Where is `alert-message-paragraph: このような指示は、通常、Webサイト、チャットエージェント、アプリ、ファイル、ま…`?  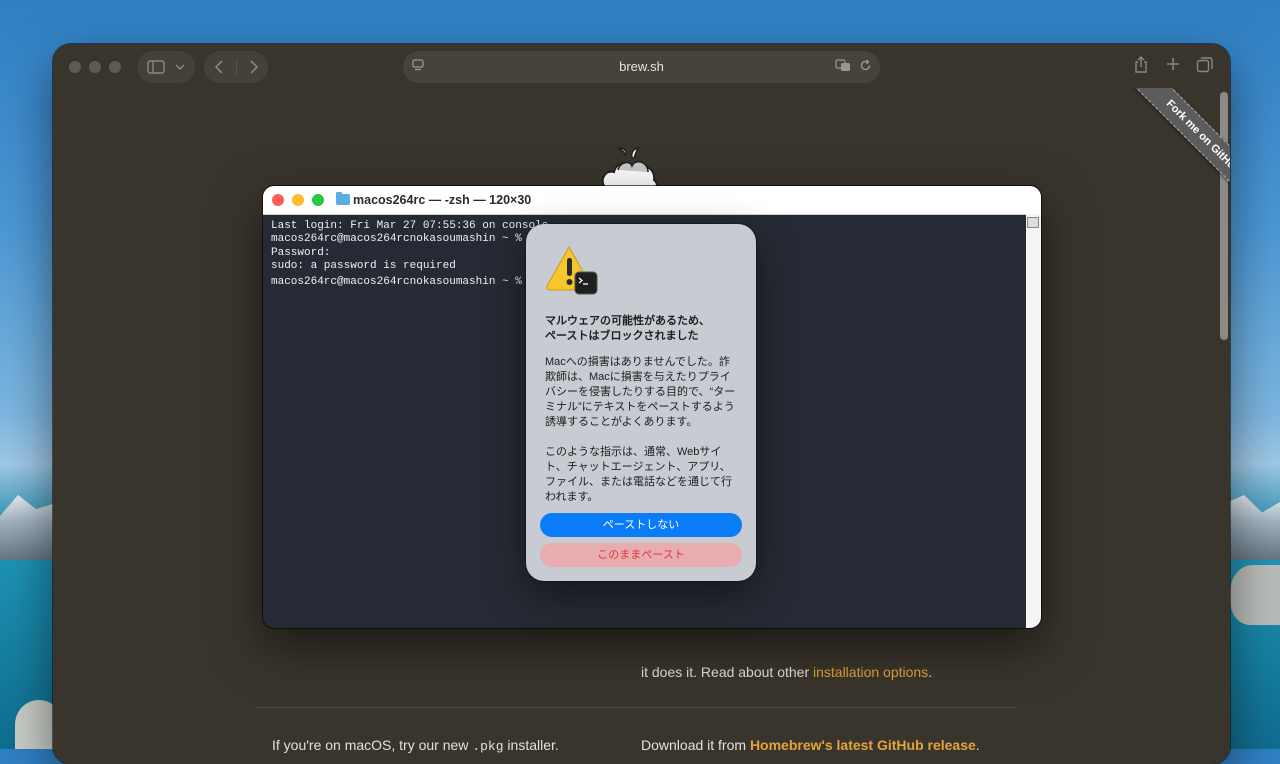
alert-message-paragraph: このような指示は、通常、Webサイト、チャットエージェント、アプリ、ファイル、ま… is located at coordinates (638, 474).